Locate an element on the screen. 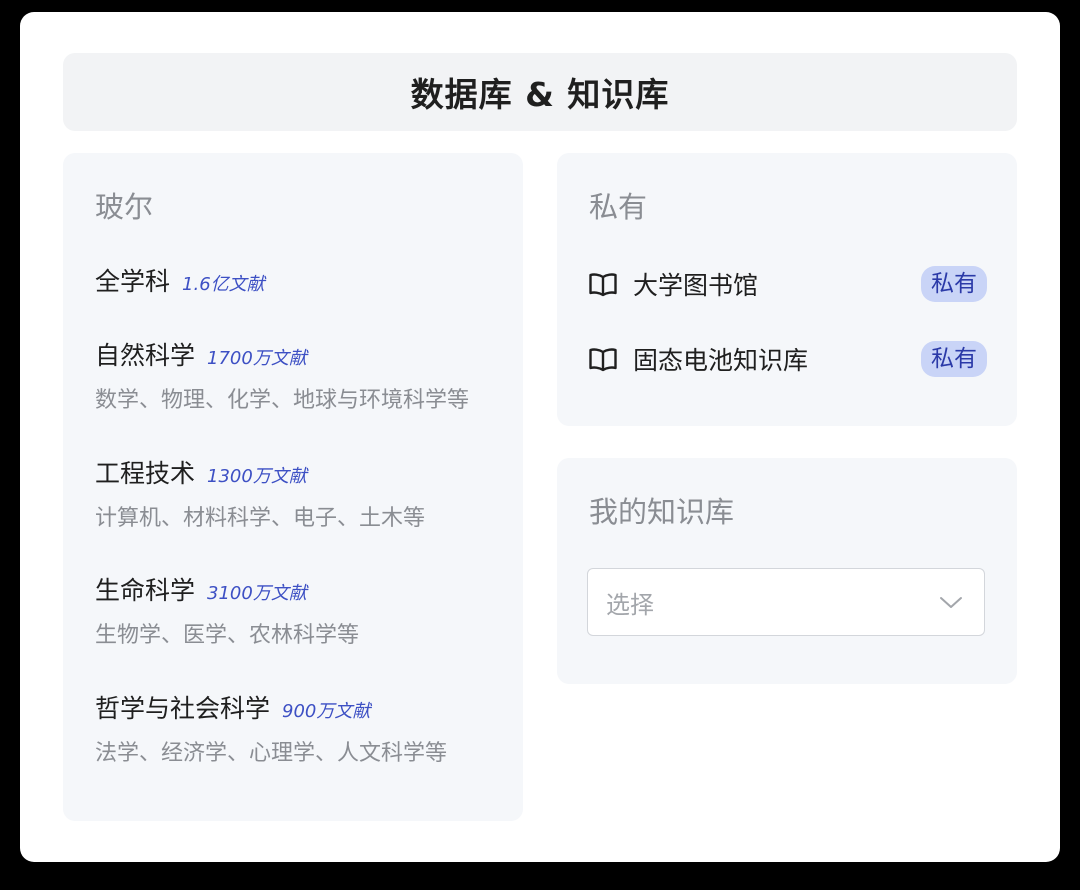 The image size is (1080, 890). db-title-row: 全学科 1.6亿文献 is located at coordinates (305, 283).